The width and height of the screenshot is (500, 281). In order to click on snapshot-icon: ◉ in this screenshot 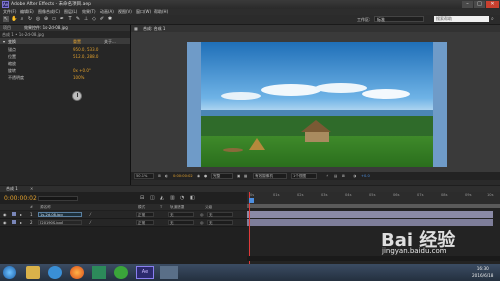, I will do `click(198, 176)`.